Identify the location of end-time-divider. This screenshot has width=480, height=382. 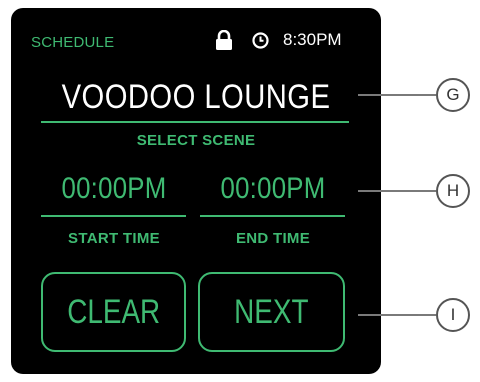
(272, 216).